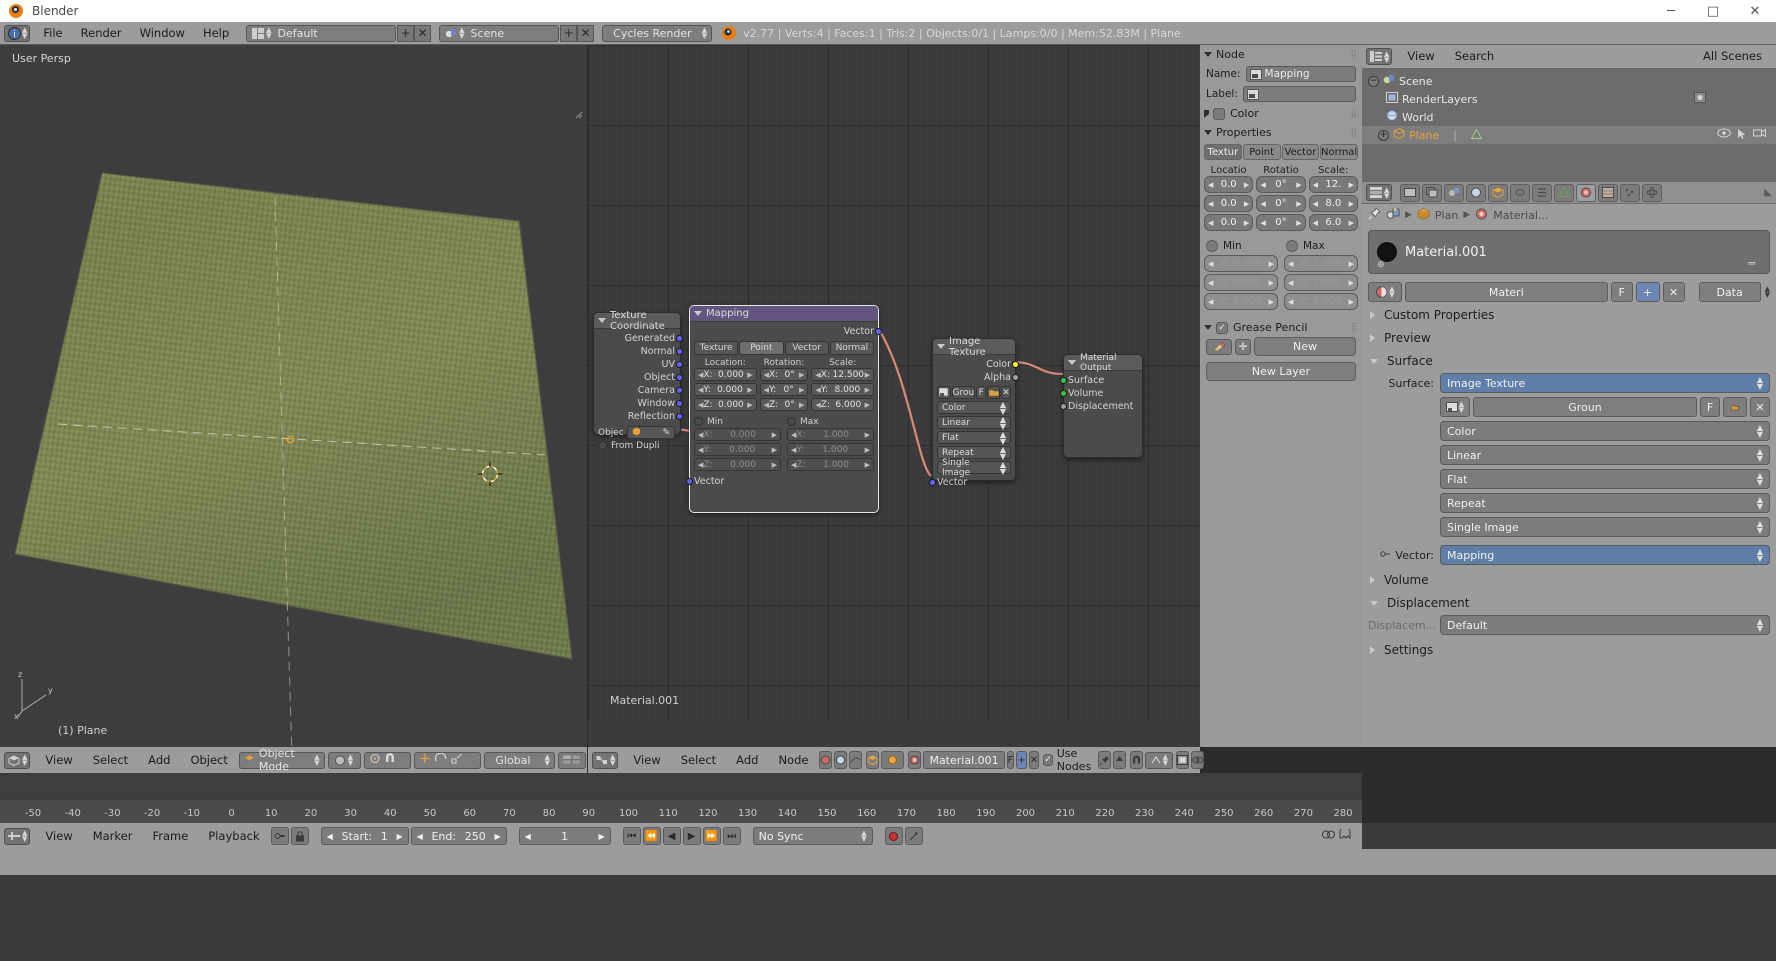  Describe the element at coordinates (1281, 203) in the screenshot. I see `rotation-y-field: ◀ 0° ▶` at that location.